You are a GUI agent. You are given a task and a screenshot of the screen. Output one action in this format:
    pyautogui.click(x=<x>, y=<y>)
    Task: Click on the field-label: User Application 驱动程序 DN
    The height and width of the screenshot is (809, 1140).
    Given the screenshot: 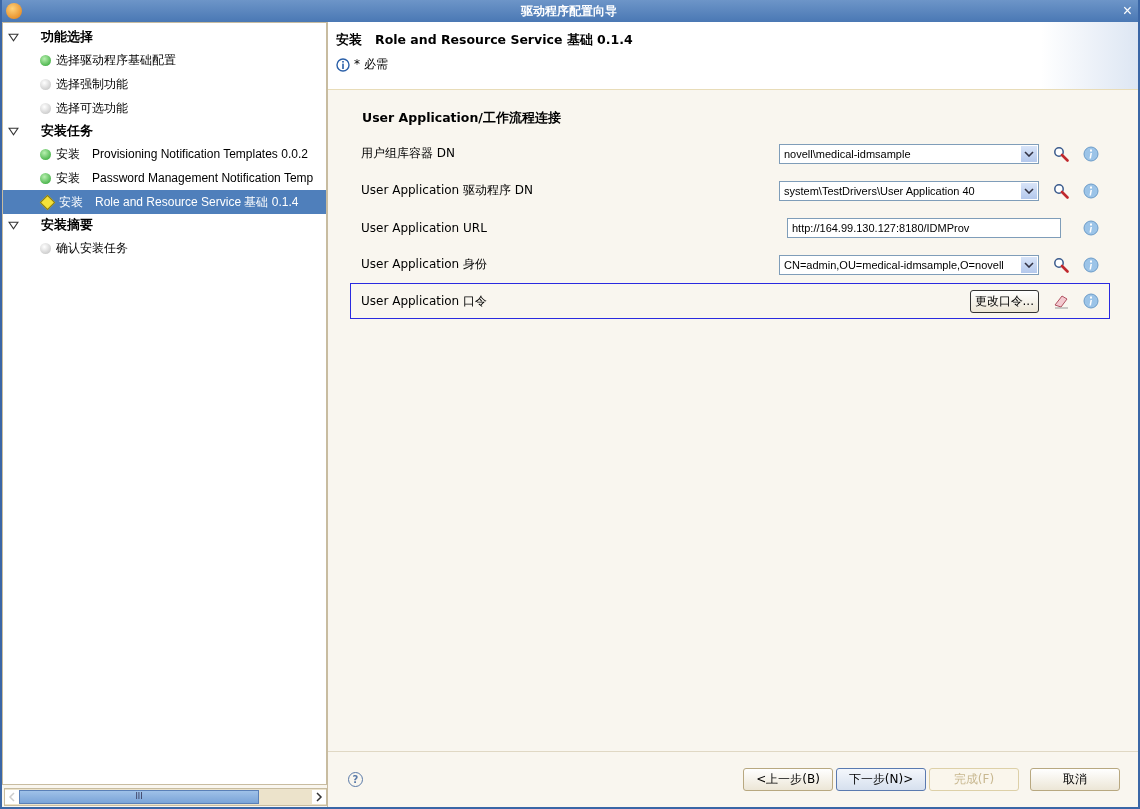 What is the action you would take?
    pyautogui.click(x=448, y=190)
    